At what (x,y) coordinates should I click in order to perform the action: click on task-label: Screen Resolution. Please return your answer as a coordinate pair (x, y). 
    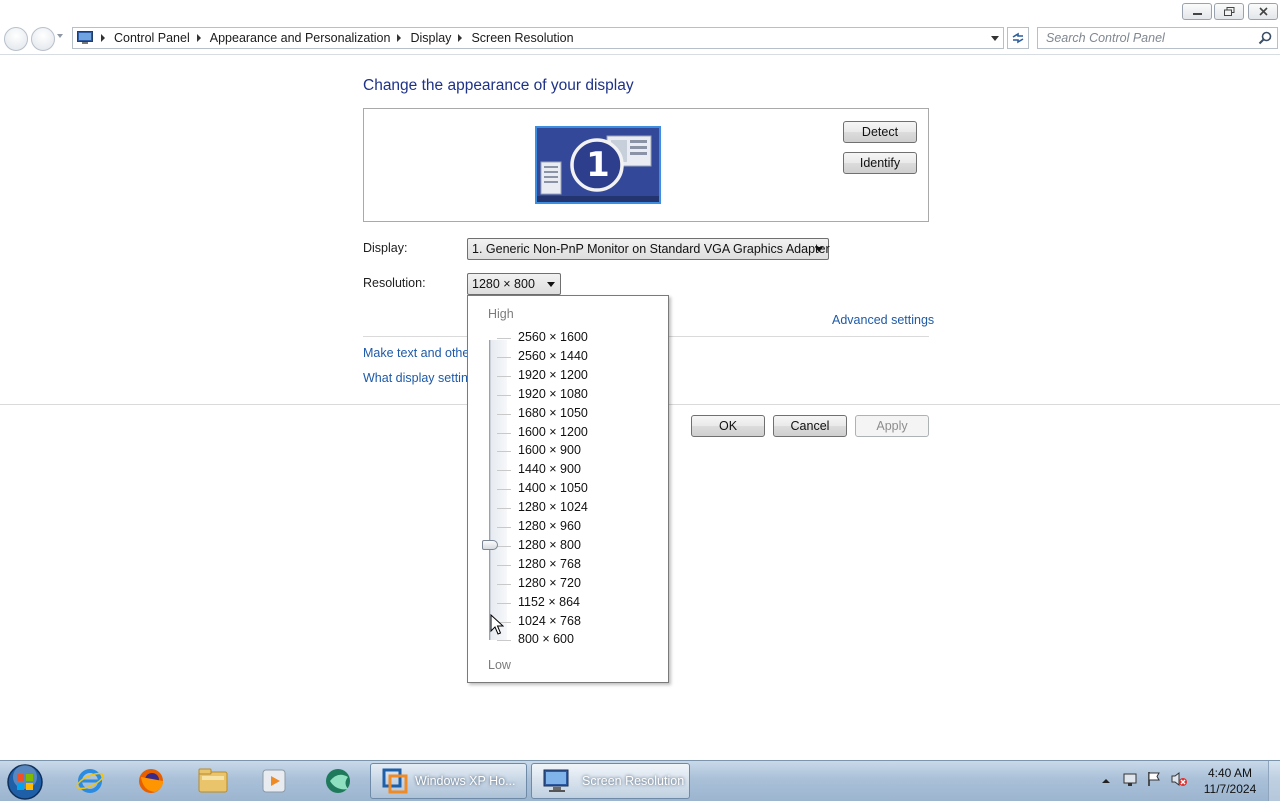
    Looking at the image, I should click on (633, 781).